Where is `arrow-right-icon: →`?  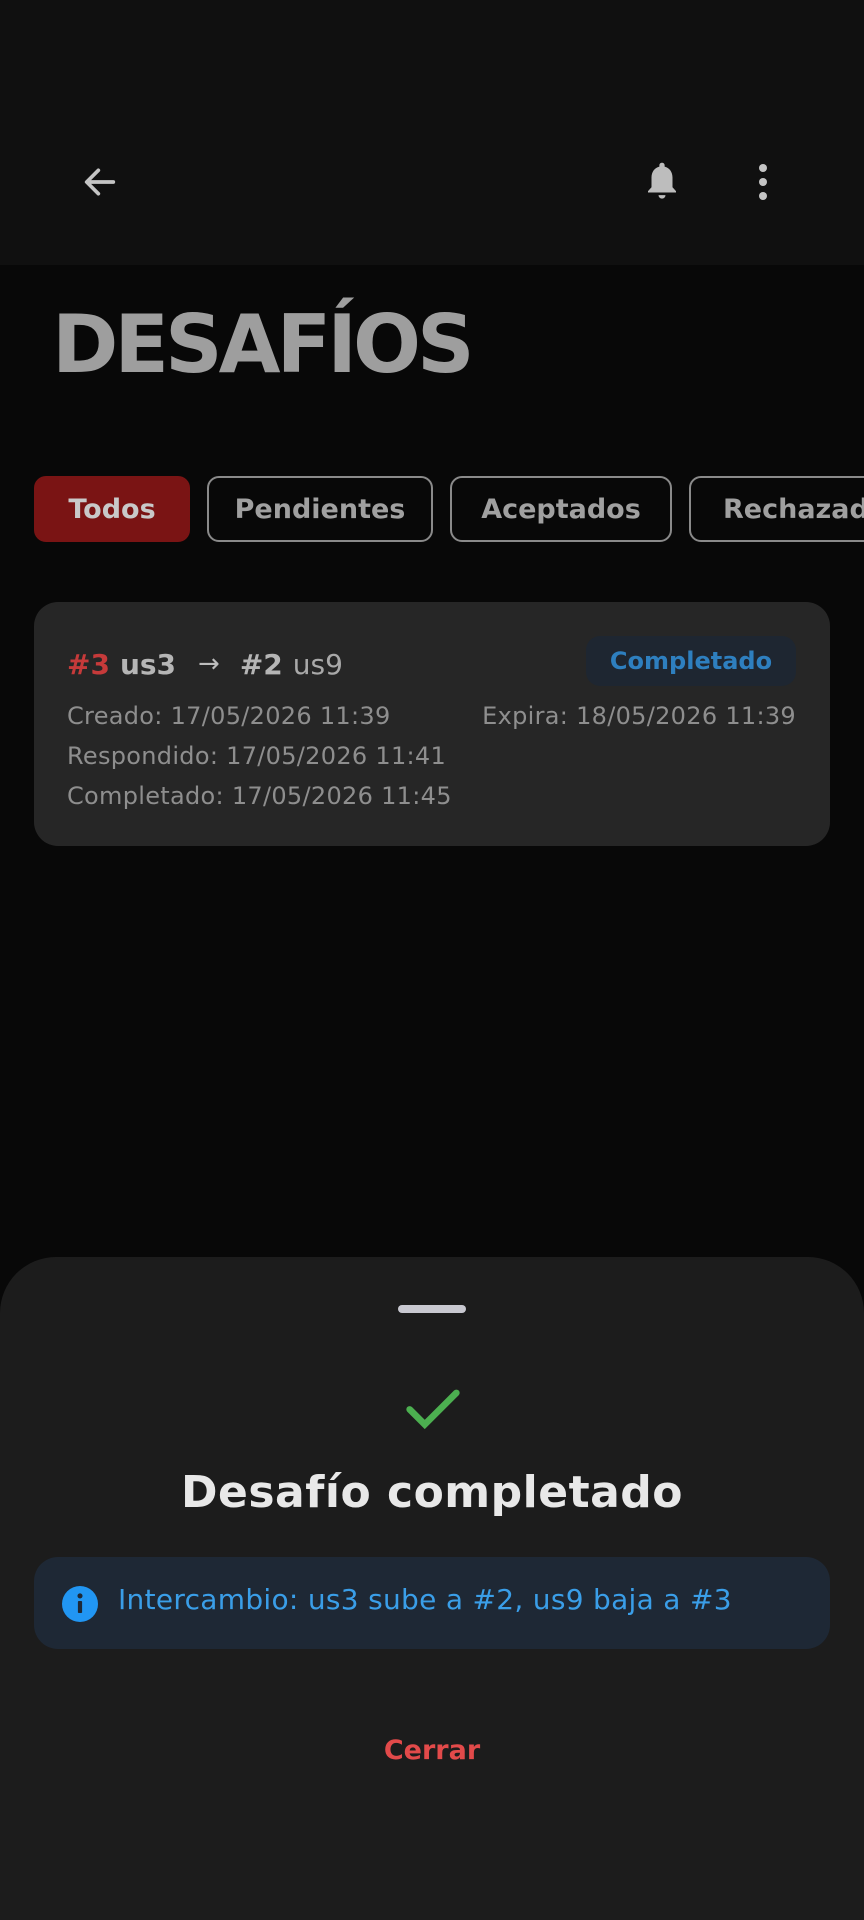
arrow-right-icon: → is located at coordinates (209, 664).